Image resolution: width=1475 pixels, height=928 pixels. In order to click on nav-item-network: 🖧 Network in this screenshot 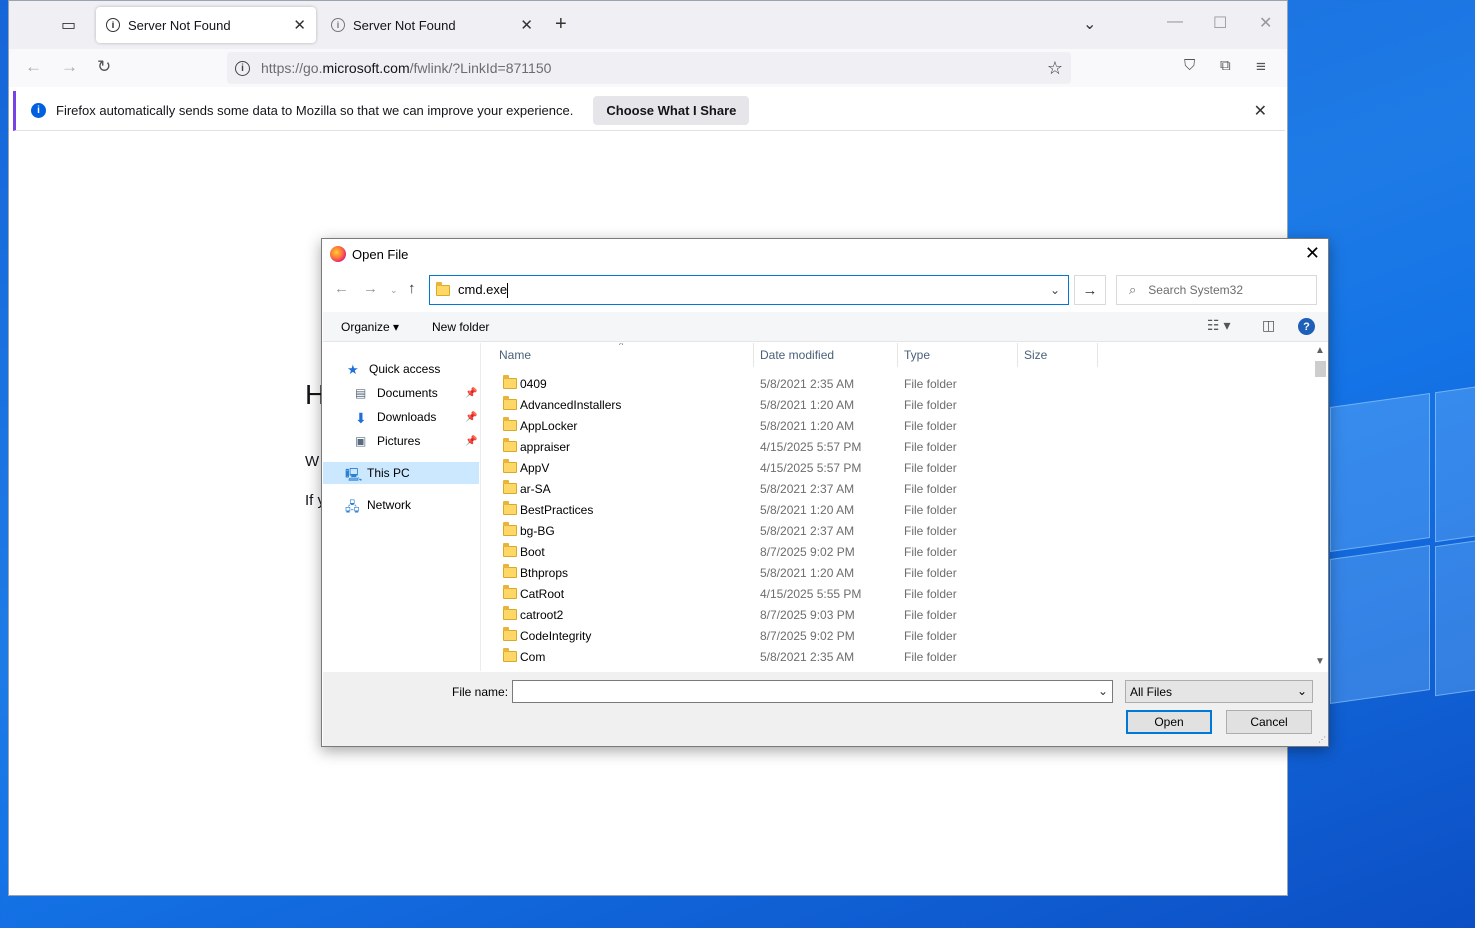, I will do `click(378, 505)`.